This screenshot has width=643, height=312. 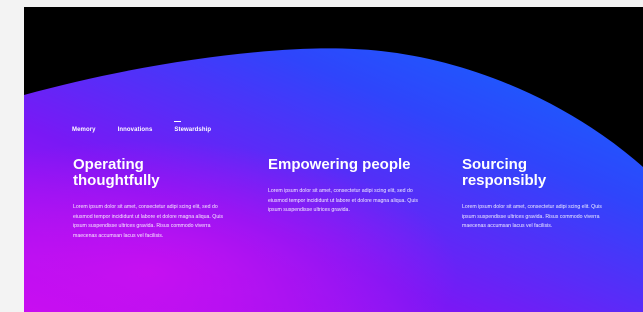 I want to click on column-title: Empowering people, so click(x=339, y=164).